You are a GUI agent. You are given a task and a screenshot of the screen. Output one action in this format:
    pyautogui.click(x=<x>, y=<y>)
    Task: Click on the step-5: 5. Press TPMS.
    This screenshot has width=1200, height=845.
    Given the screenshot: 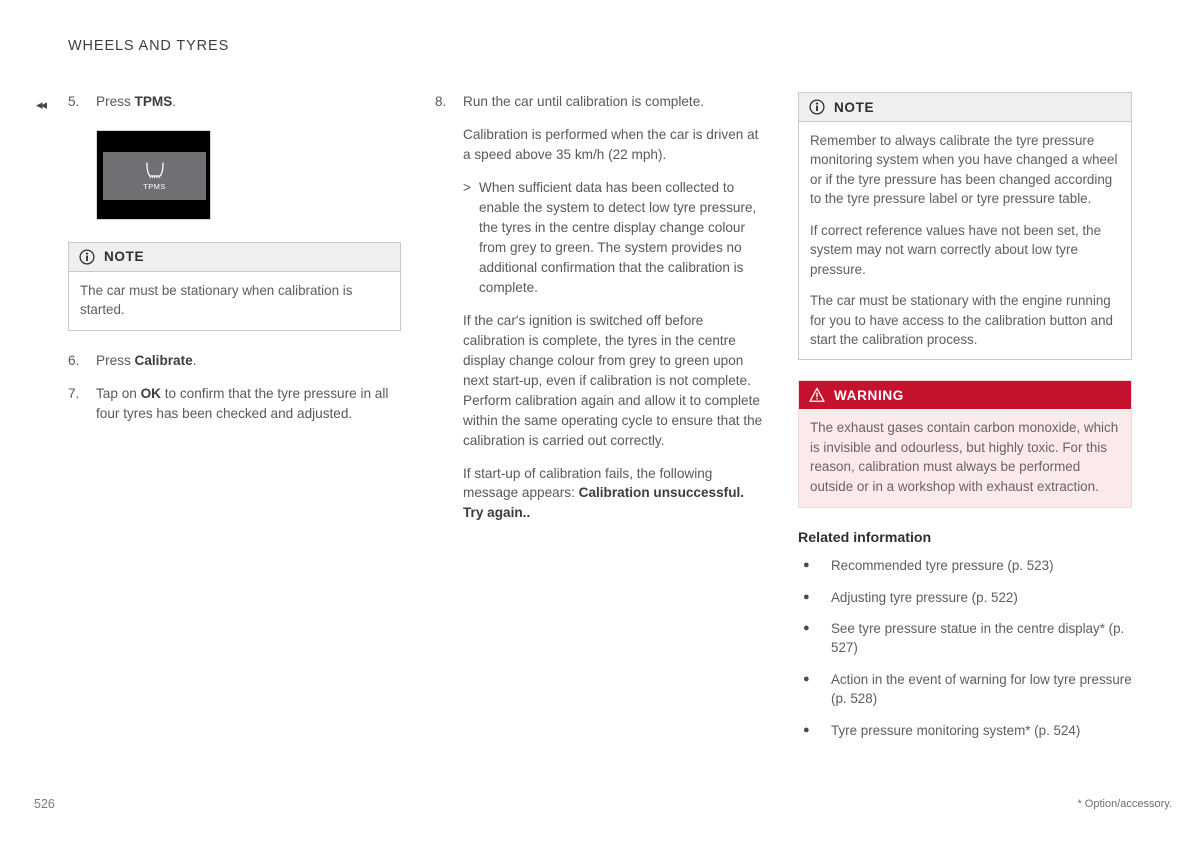 What is the action you would take?
    pyautogui.click(x=234, y=102)
    